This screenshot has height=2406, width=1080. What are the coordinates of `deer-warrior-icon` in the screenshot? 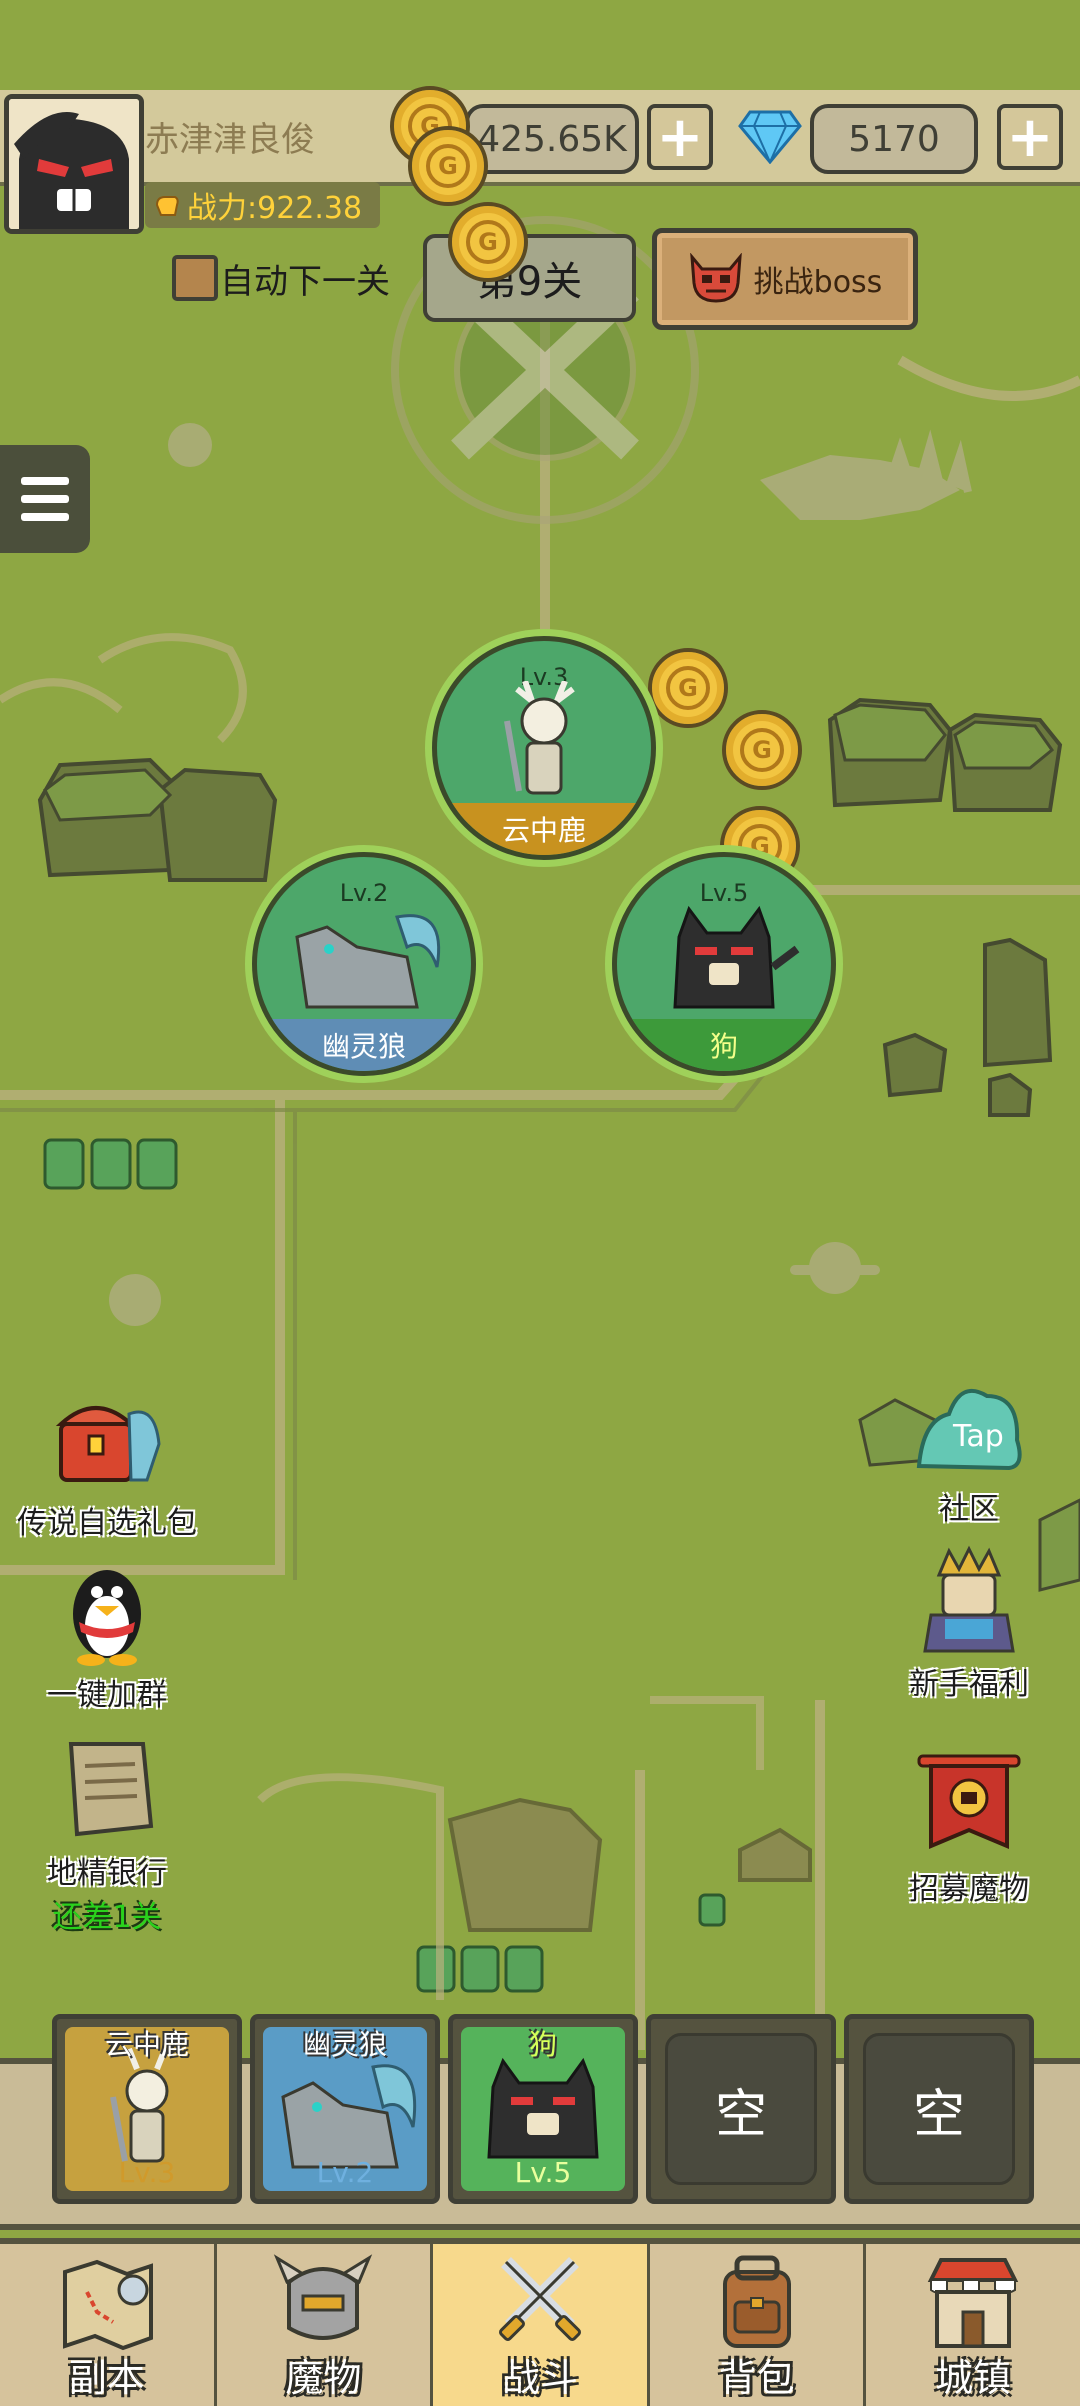 It's located at (539, 738).